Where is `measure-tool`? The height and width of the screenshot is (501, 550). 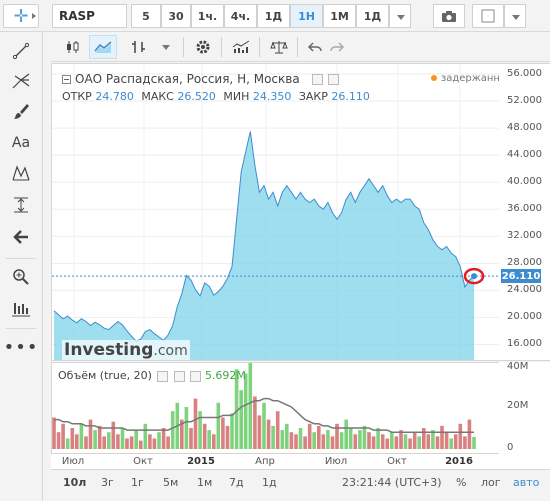
measure-tool is located at coordinates (21, 205).